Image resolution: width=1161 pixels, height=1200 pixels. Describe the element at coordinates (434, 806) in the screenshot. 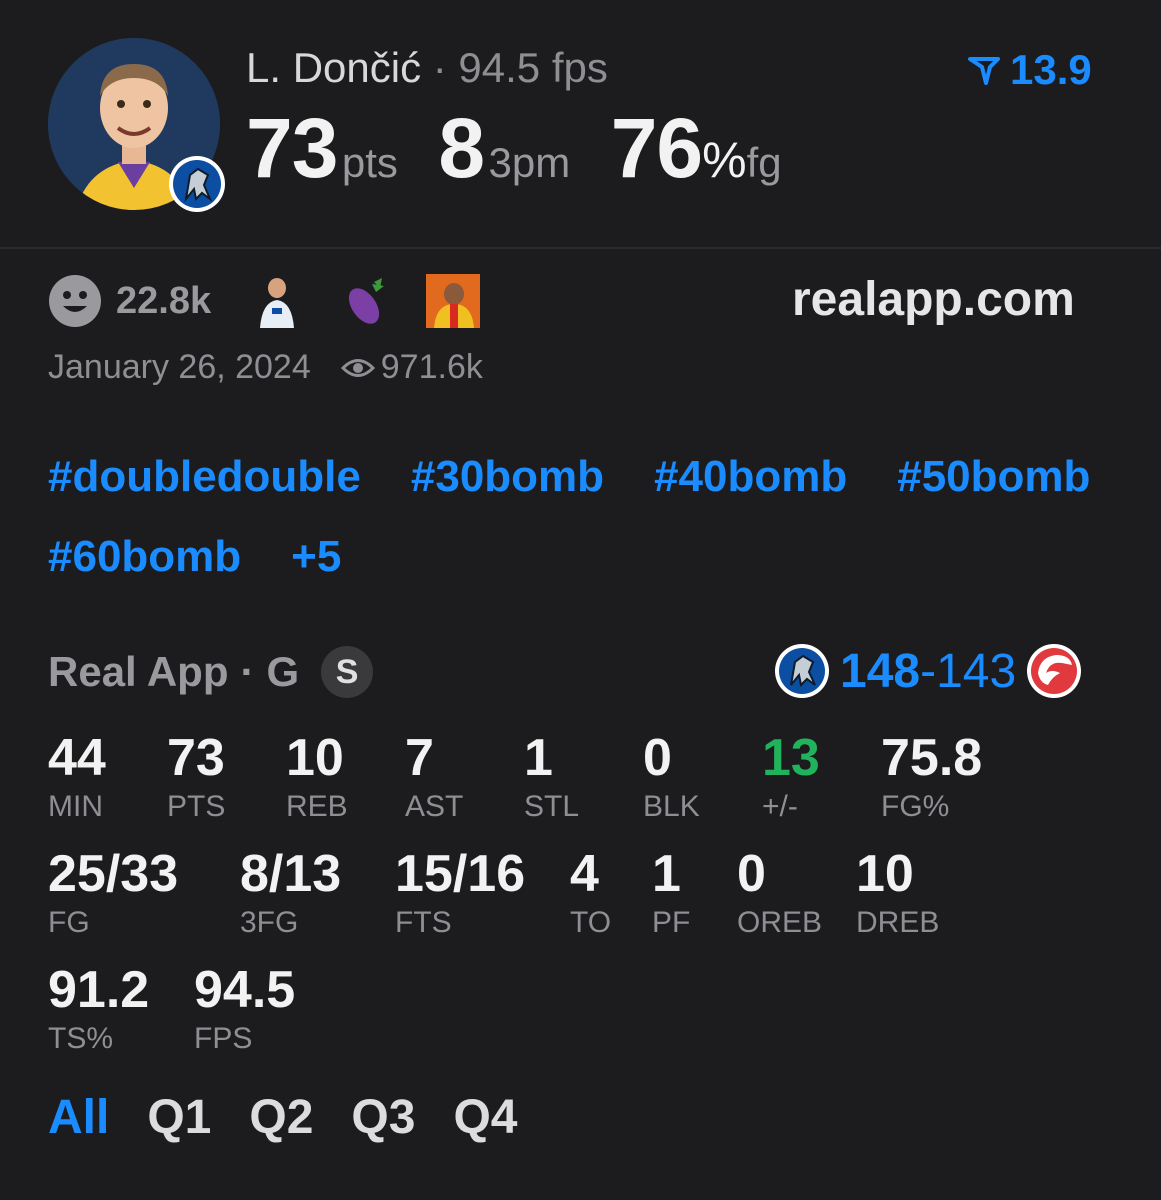

I see `stat-label: AST` at that location.